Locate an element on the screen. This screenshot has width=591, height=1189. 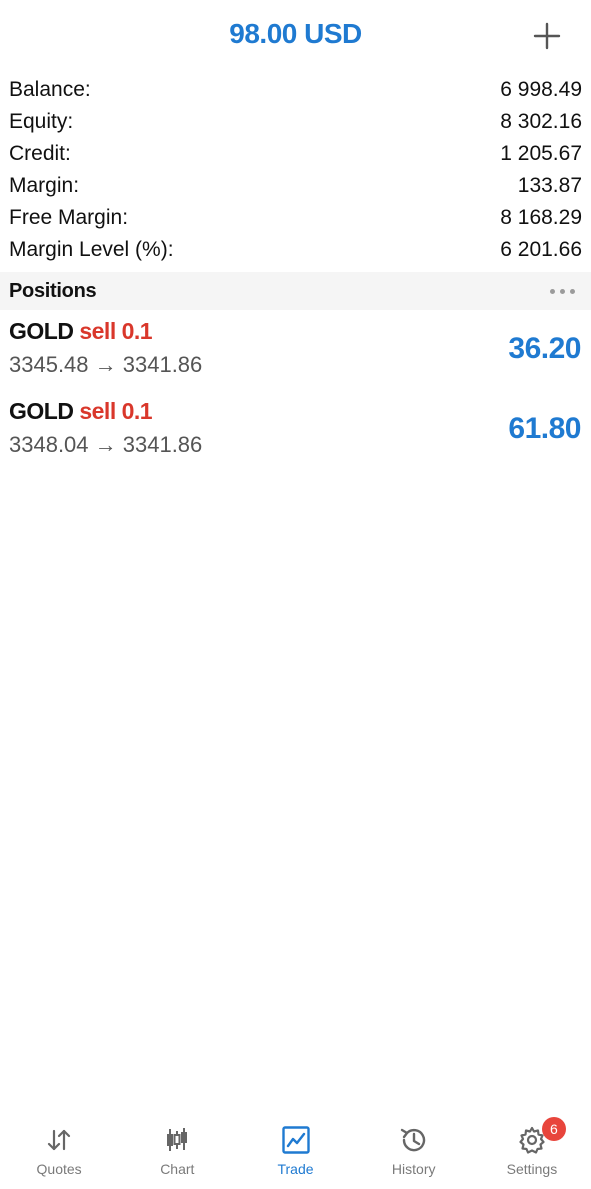
positions-section-header: Positions is located at coordinates (295, 291).